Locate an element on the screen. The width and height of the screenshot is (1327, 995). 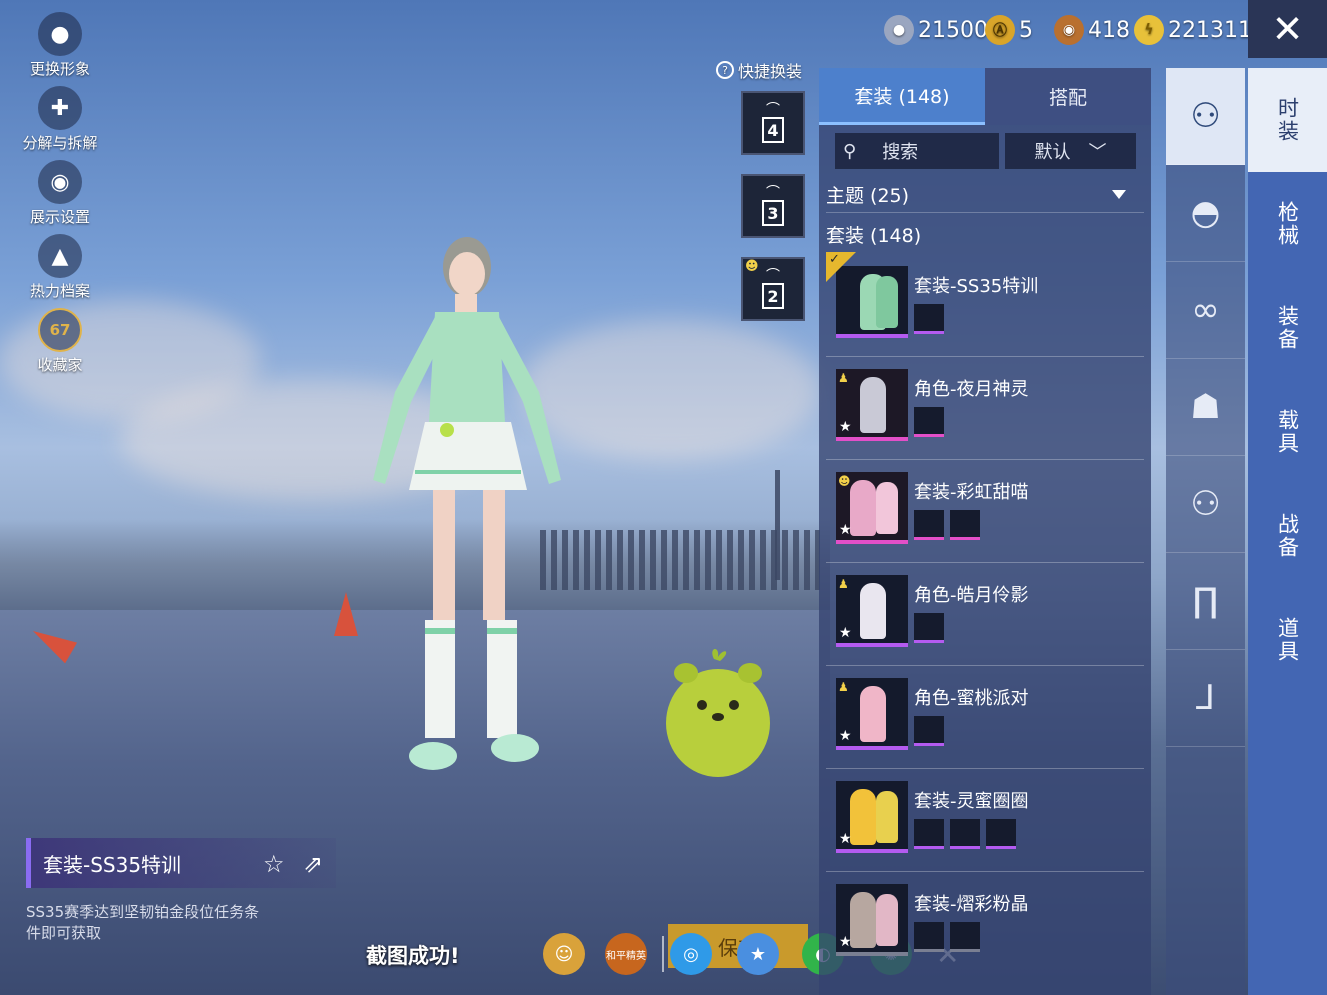
list-item: ♟ ★ 角色-夜月神灵 is located at coordinates (985, 408).